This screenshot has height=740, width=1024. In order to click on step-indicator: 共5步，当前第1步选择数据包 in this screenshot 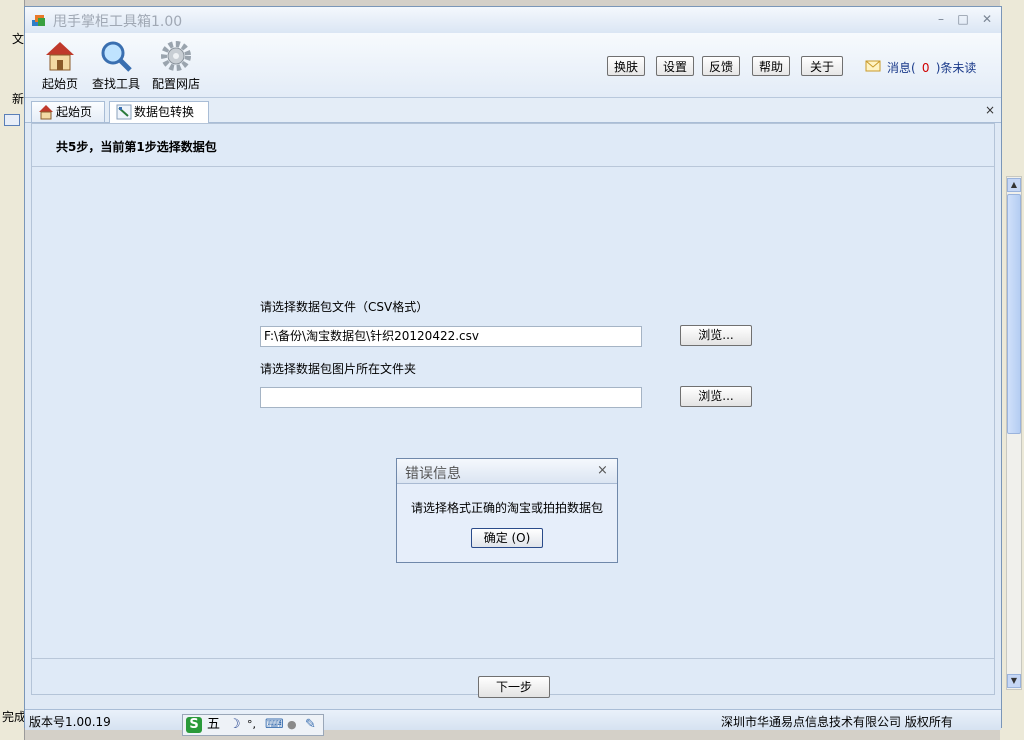, I will do `click(136, 147)`.